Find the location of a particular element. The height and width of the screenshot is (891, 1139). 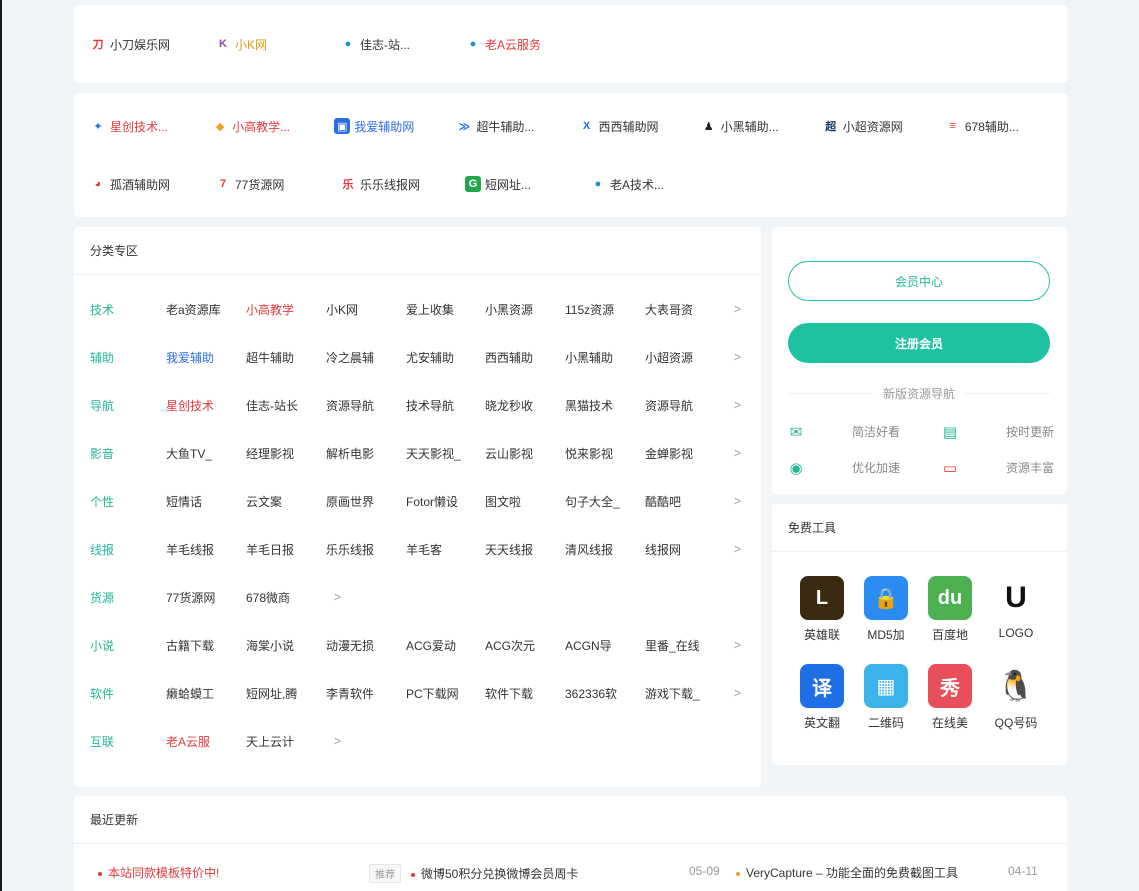

category-link: 羊毛日报 is located at coordinates (270, 549).